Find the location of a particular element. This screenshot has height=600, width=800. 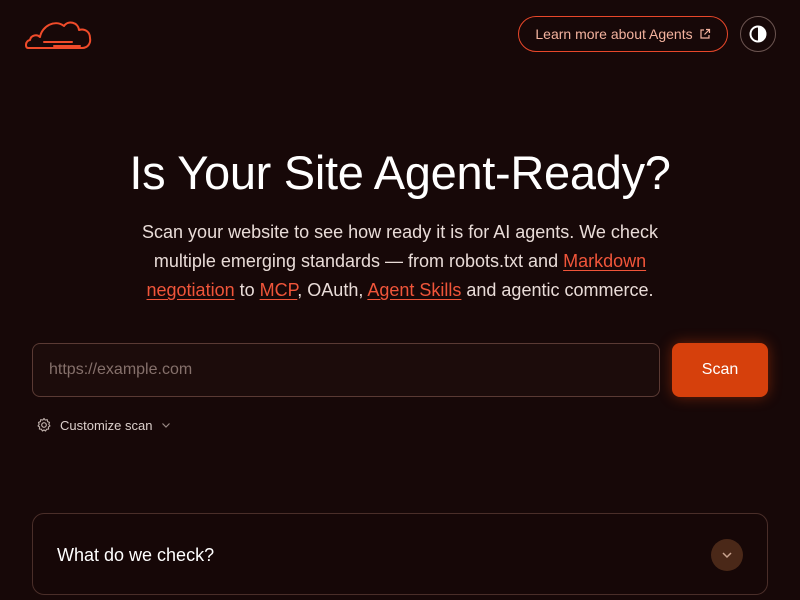

accordion-title: What do we check? is located at coordinates (136, 555).